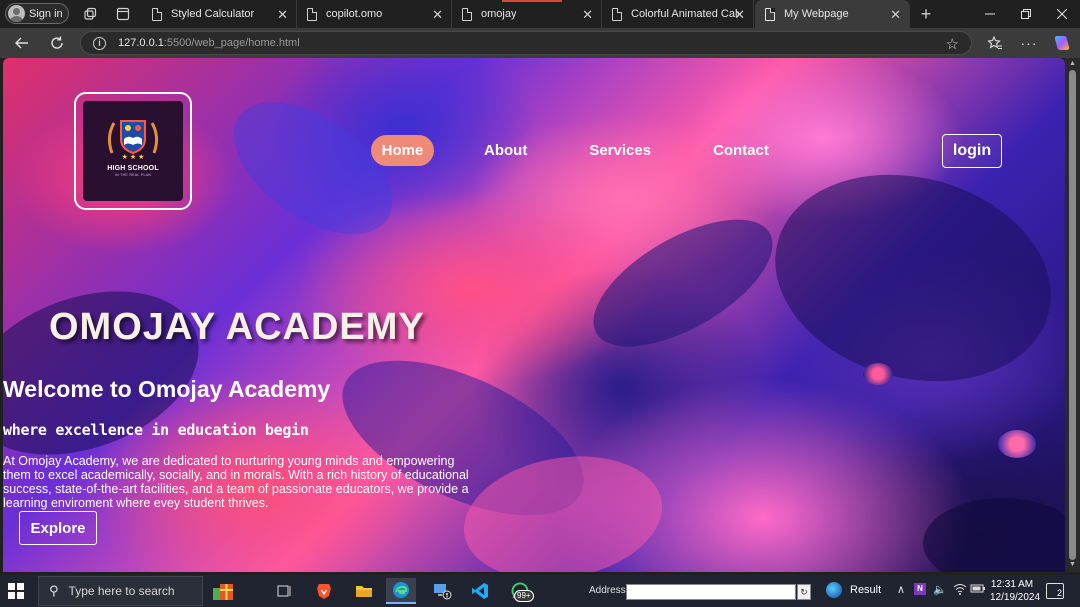 The height and width of the screenshot is (607, 1080). I want to click on volume-muted-icon: 🔈, so click(940, 589).